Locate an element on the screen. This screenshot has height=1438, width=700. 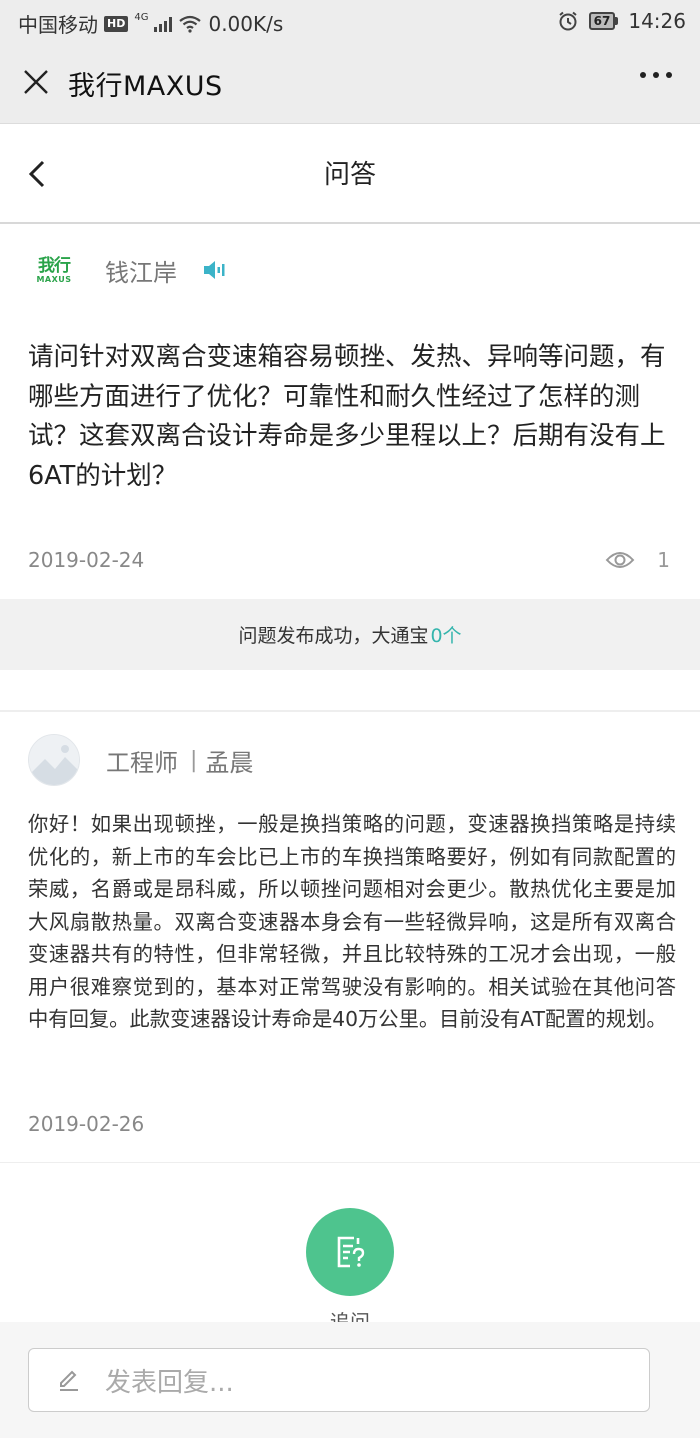
logo-text-cn: 我行 is located at coordinates (54, 265).